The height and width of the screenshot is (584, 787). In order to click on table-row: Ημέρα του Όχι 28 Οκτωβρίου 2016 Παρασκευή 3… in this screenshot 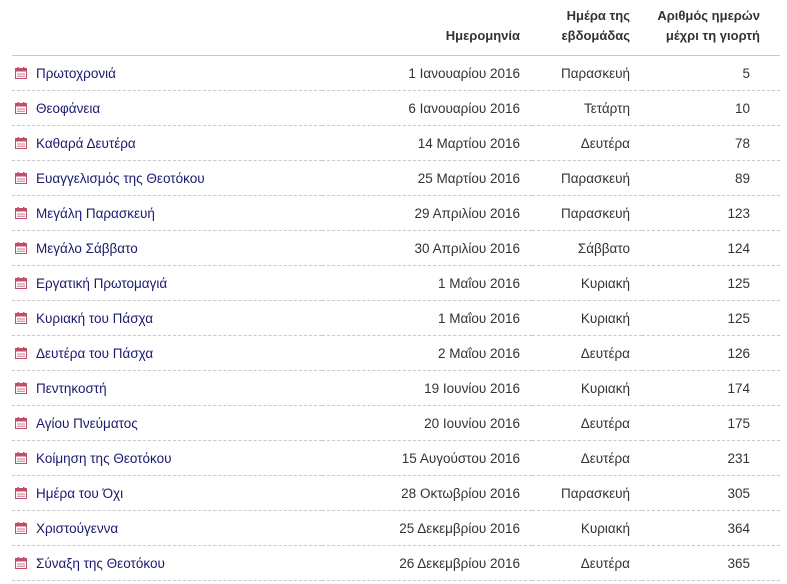, I will do `click(396, 493)`.